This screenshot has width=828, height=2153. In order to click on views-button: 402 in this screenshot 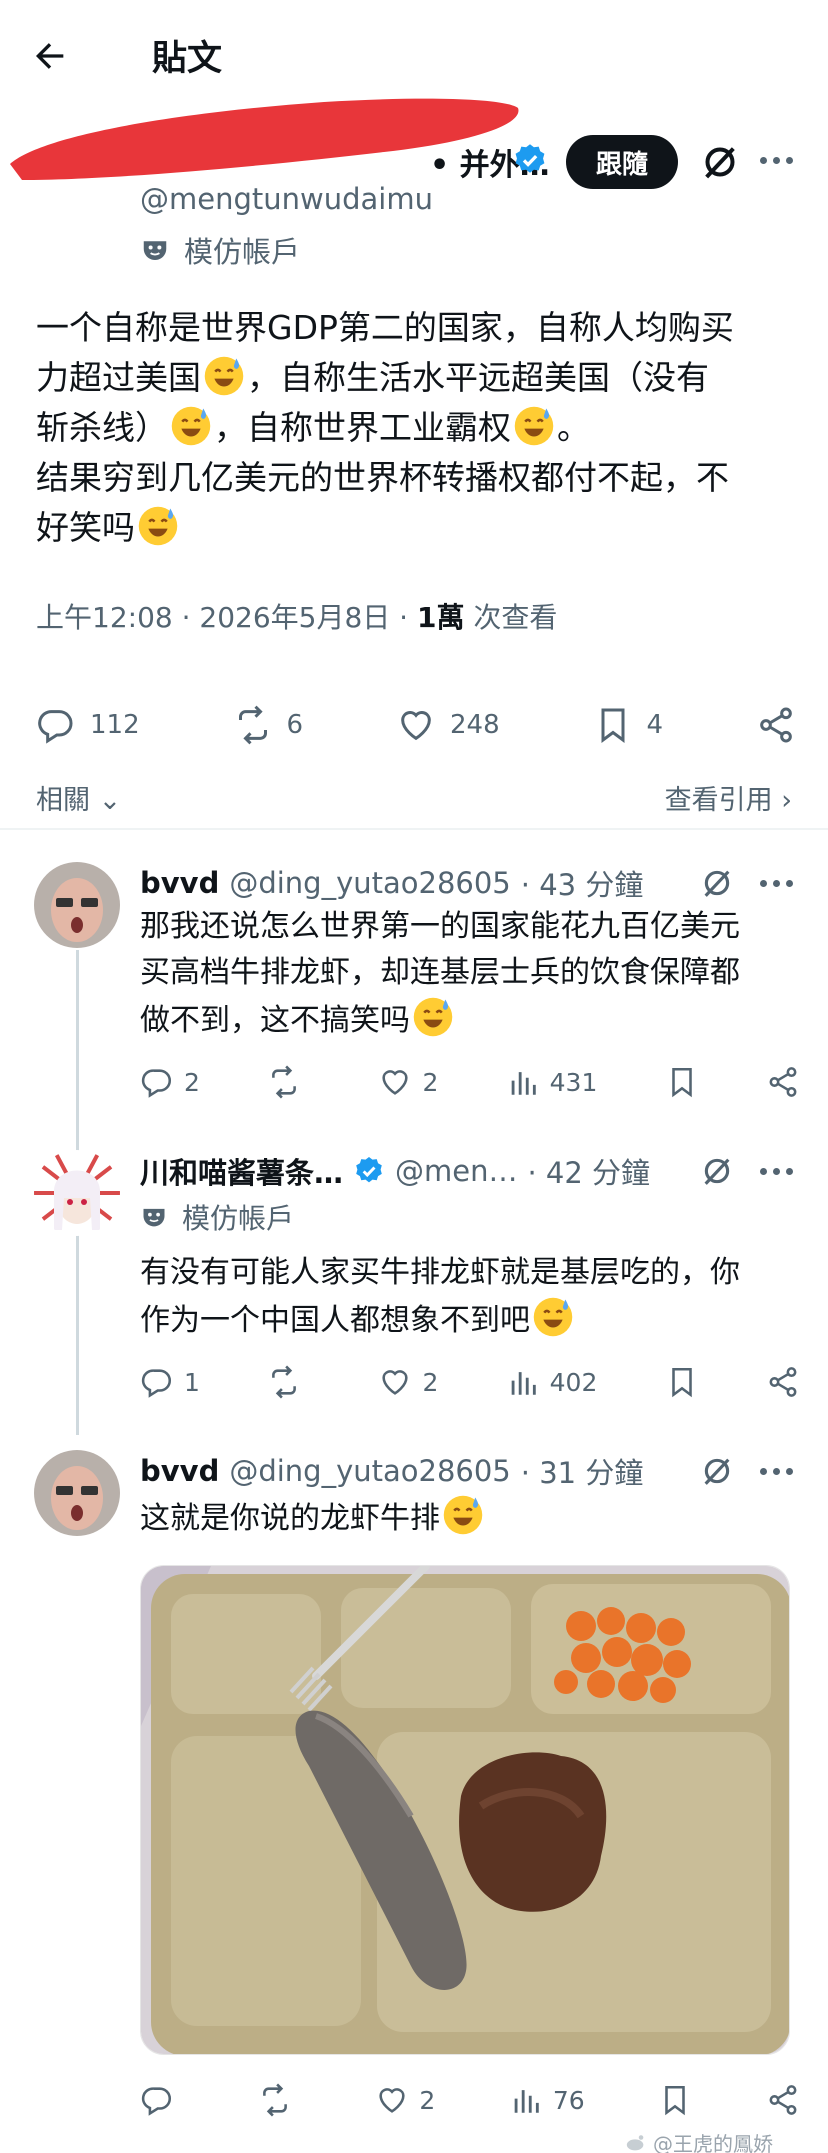, I will do `click(552, 1382)`.